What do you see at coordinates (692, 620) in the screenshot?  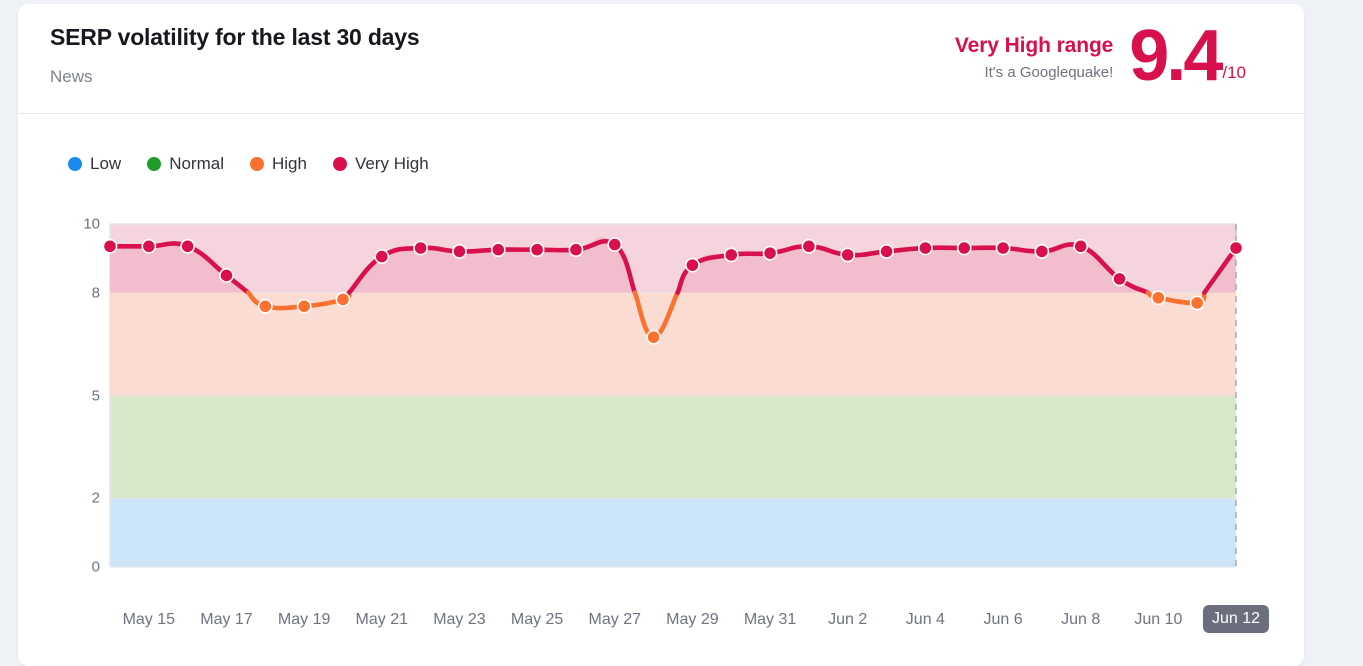 I see `x-axis-tick-label: May 29` at bounding box center [692, 620].